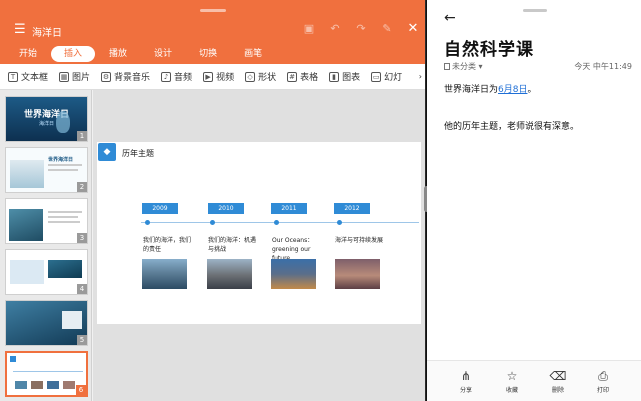 The image size is (641, 401). Describe the element at coordinates (302, 76) in the screenshot. I see `table-button: # 表格` at that location.